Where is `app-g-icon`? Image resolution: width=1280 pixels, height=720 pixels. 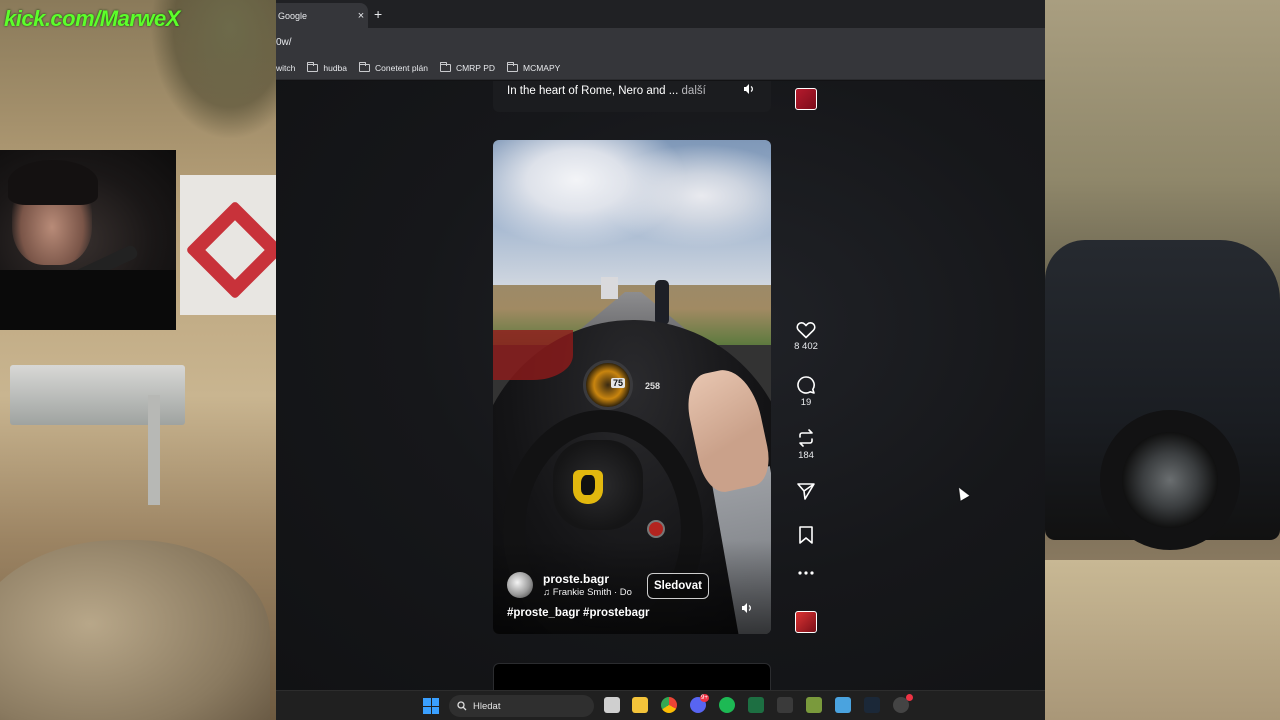
app-g-icon is located at coordinates (785, 705).